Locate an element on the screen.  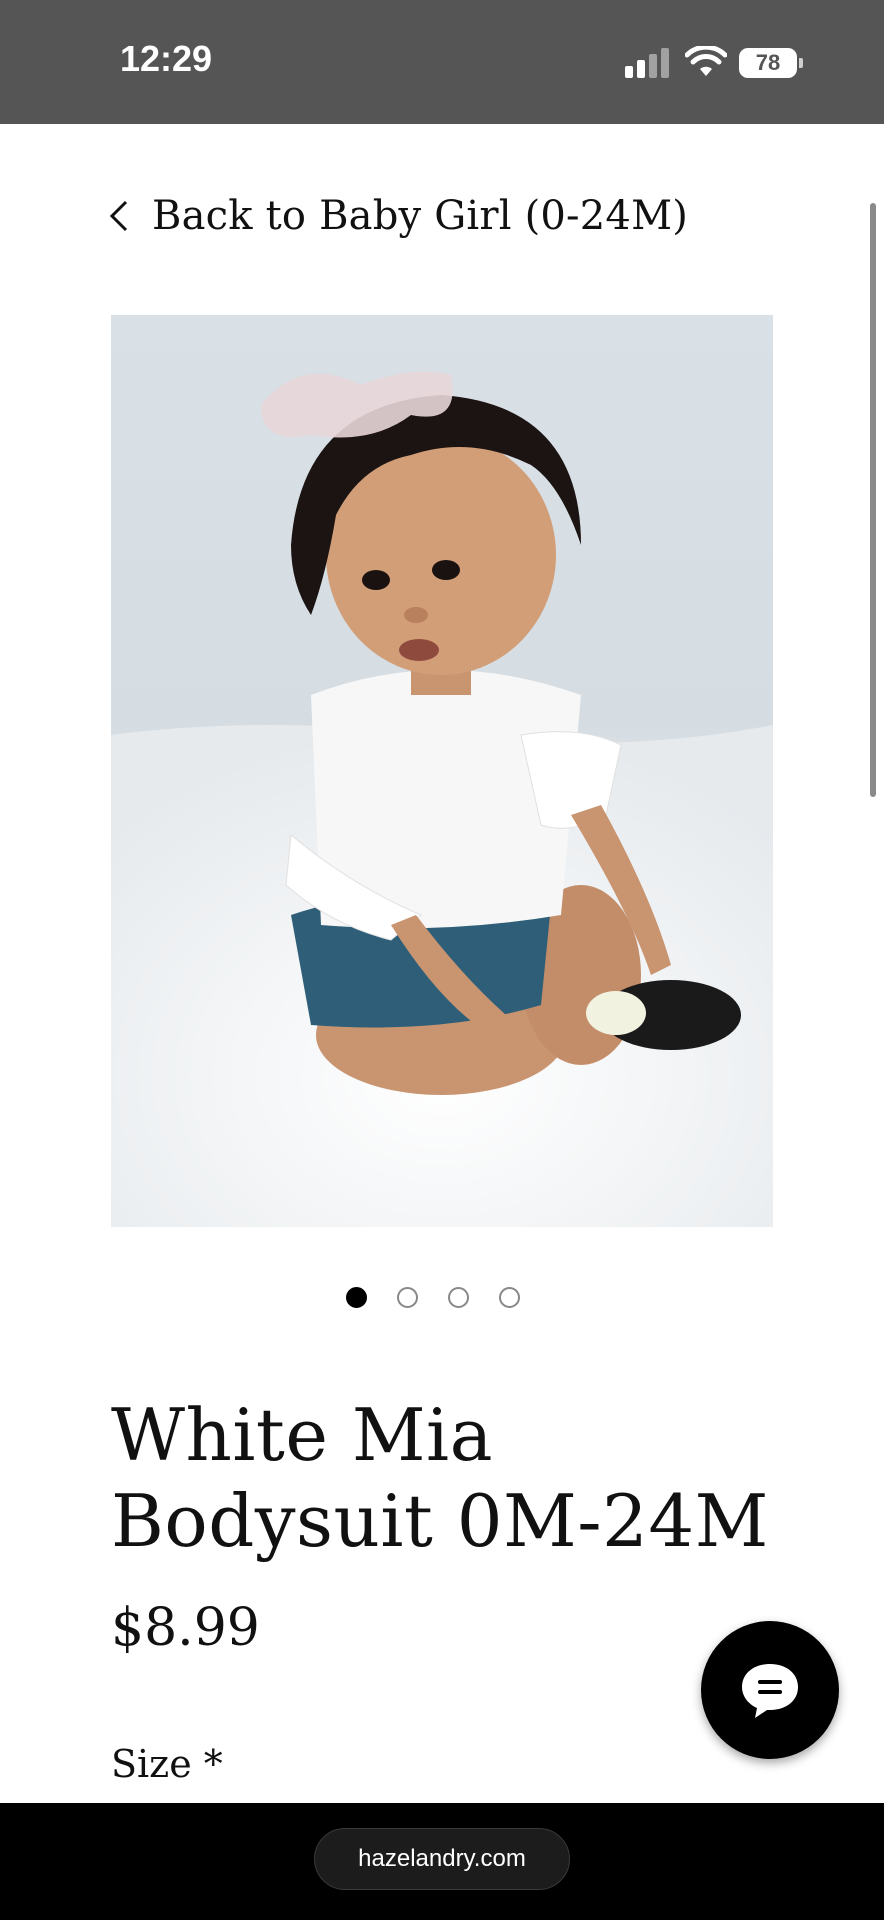
chat-bubble-icon is located at coordinates (770, 1691).